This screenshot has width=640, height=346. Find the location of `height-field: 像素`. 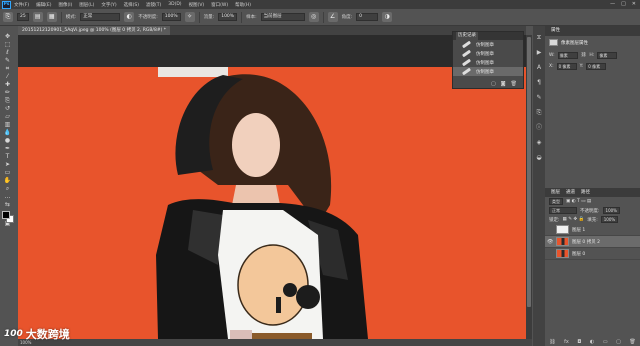

height-field: 像素 is located at coordinates (607, 55).